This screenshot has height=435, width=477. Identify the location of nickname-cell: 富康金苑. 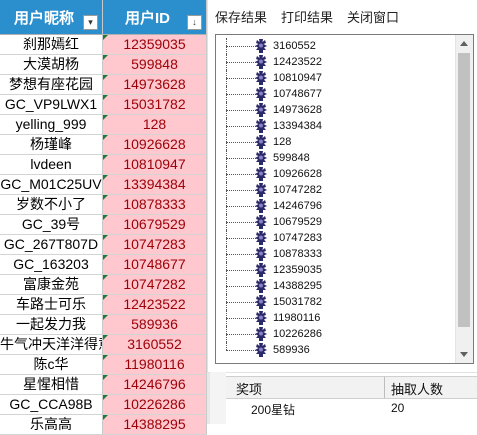
(51, 285).